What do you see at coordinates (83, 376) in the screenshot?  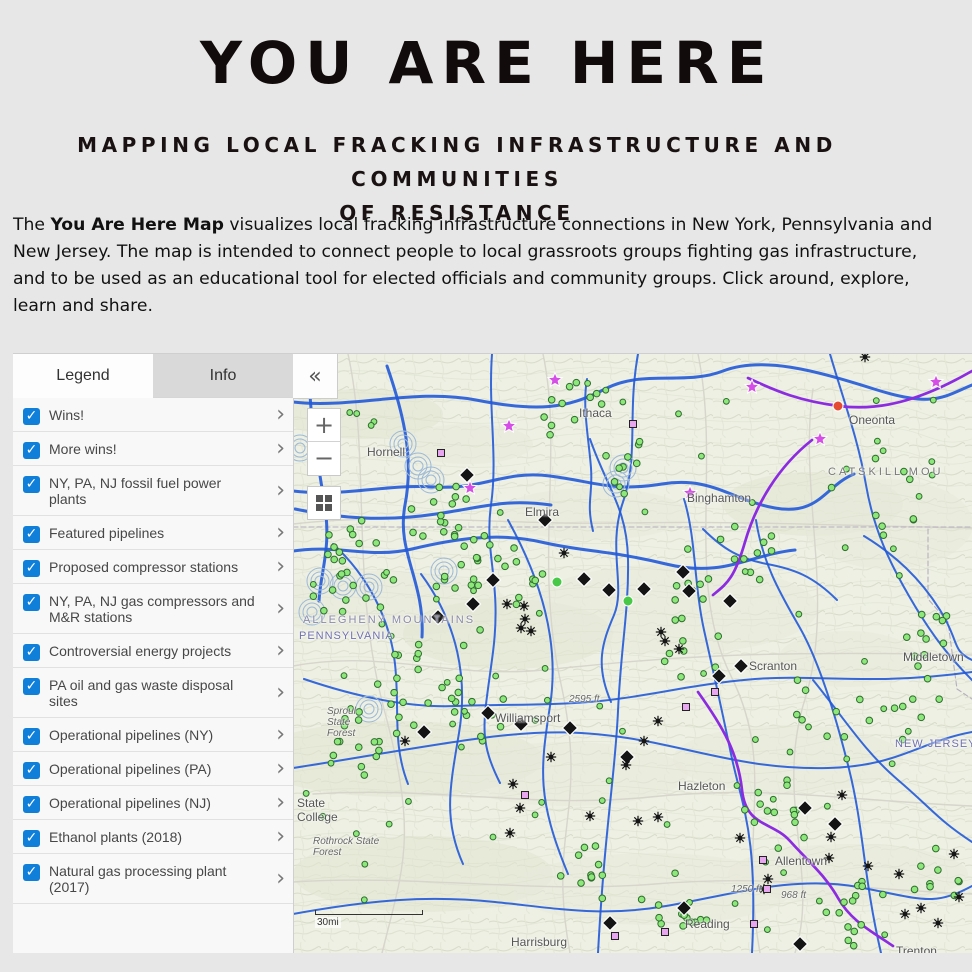 I see `tab-legend: Legend` at bounding box center [83, 376].